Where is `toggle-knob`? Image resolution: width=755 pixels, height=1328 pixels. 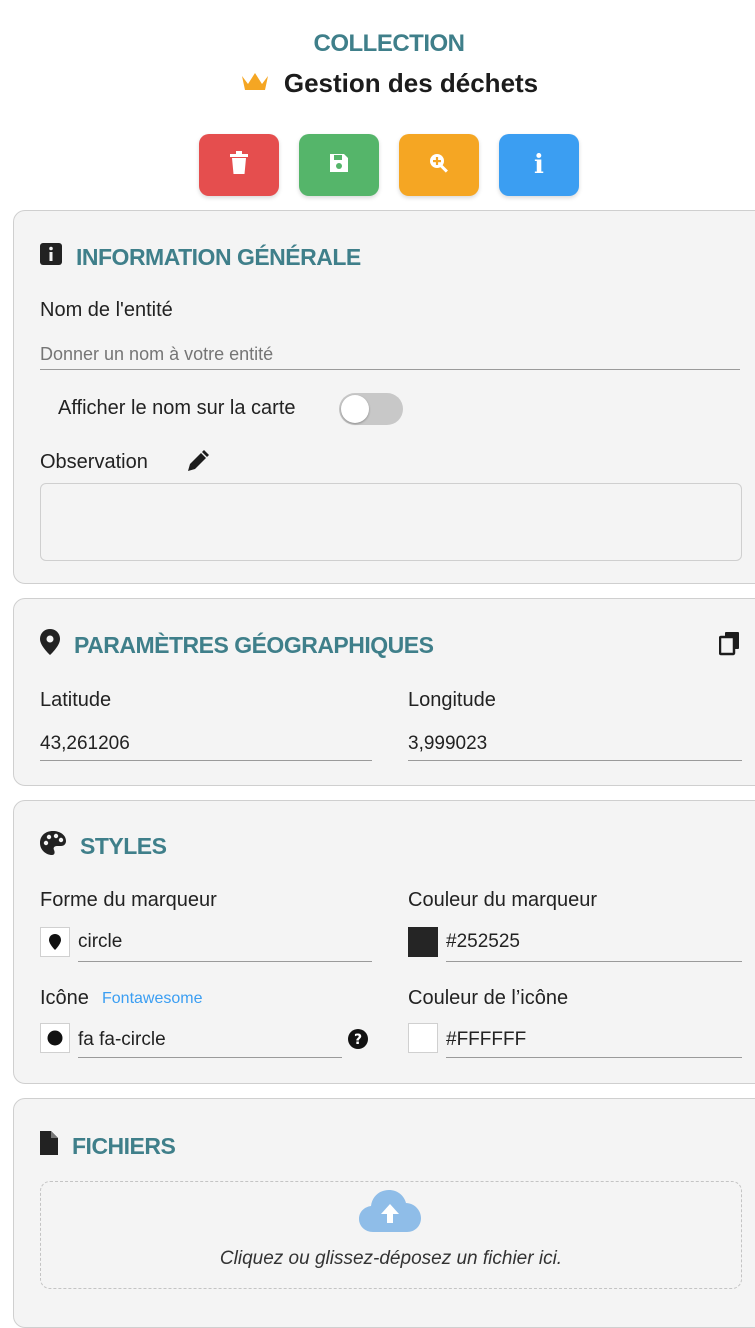 toggle-knob is located at coordinates (355, 409).